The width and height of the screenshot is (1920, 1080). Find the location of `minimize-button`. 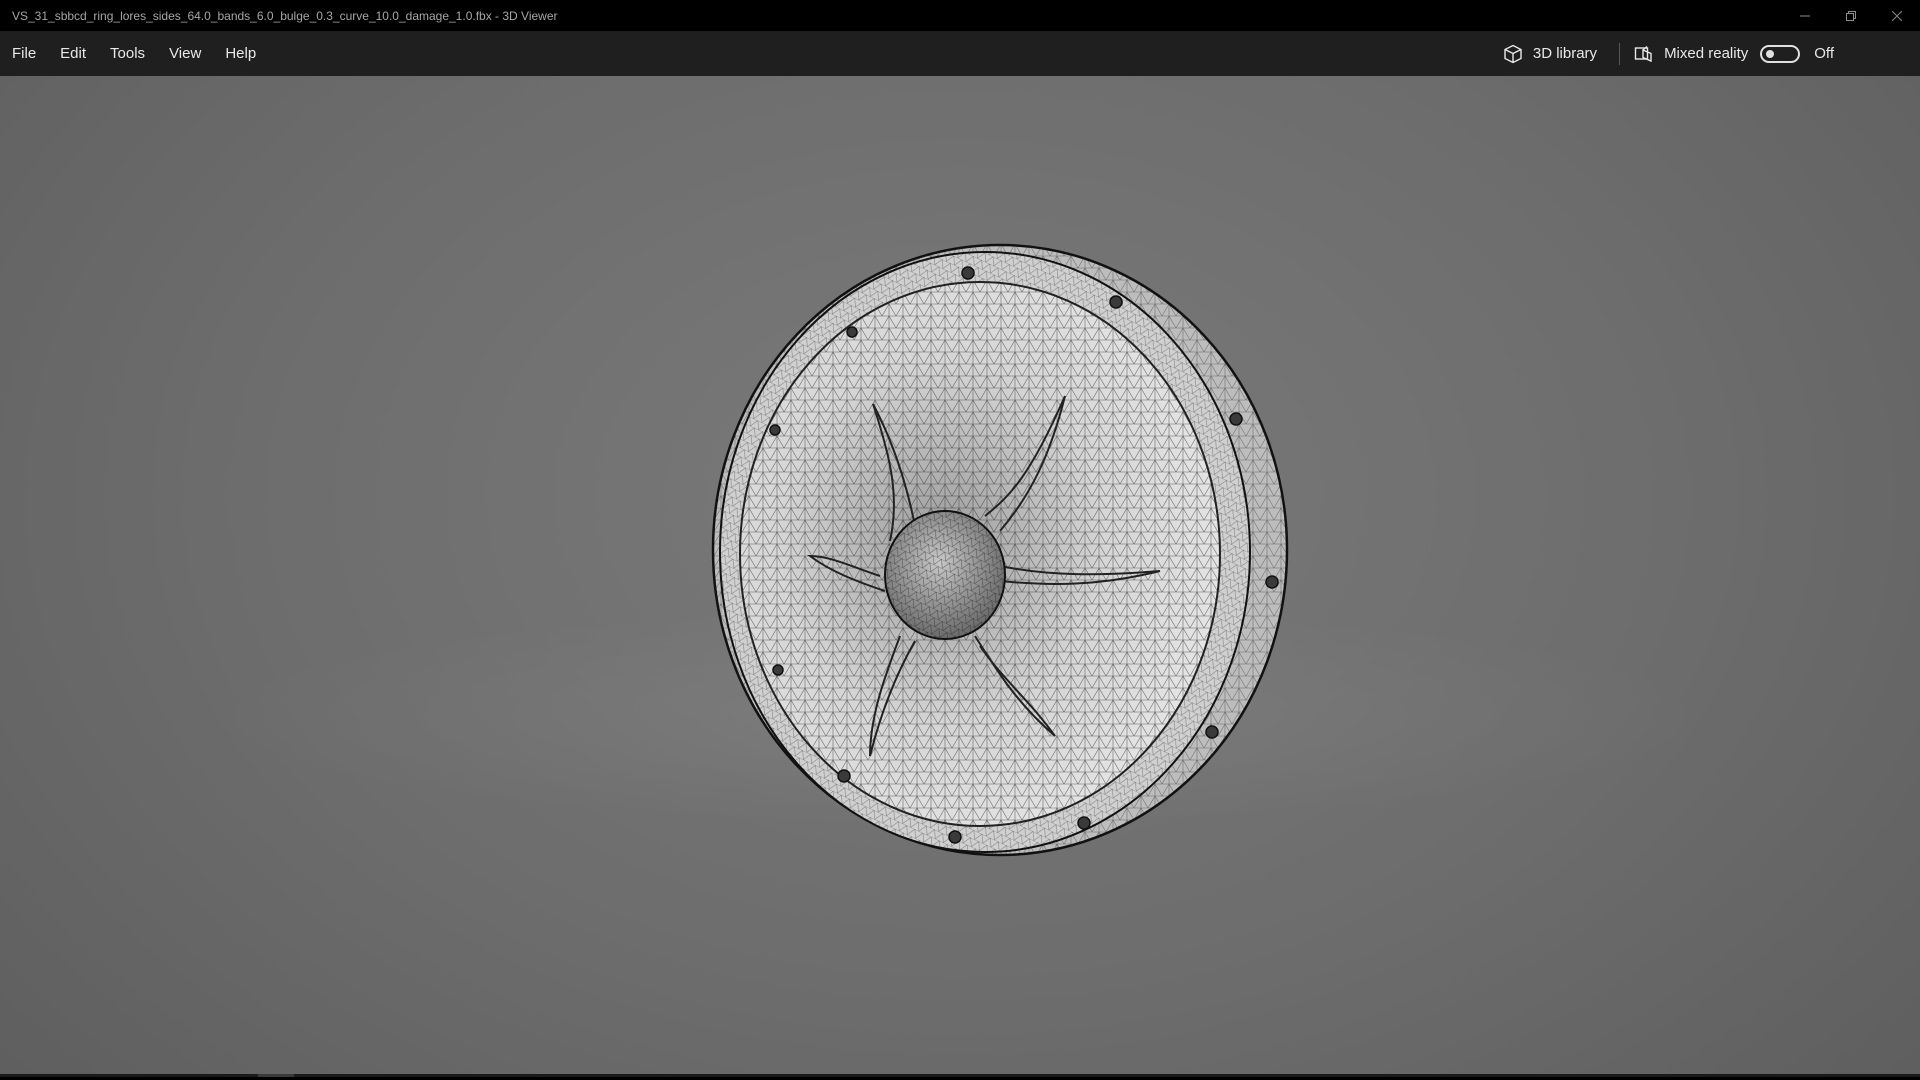

minimize-button is located at coordinates (1805, 15).